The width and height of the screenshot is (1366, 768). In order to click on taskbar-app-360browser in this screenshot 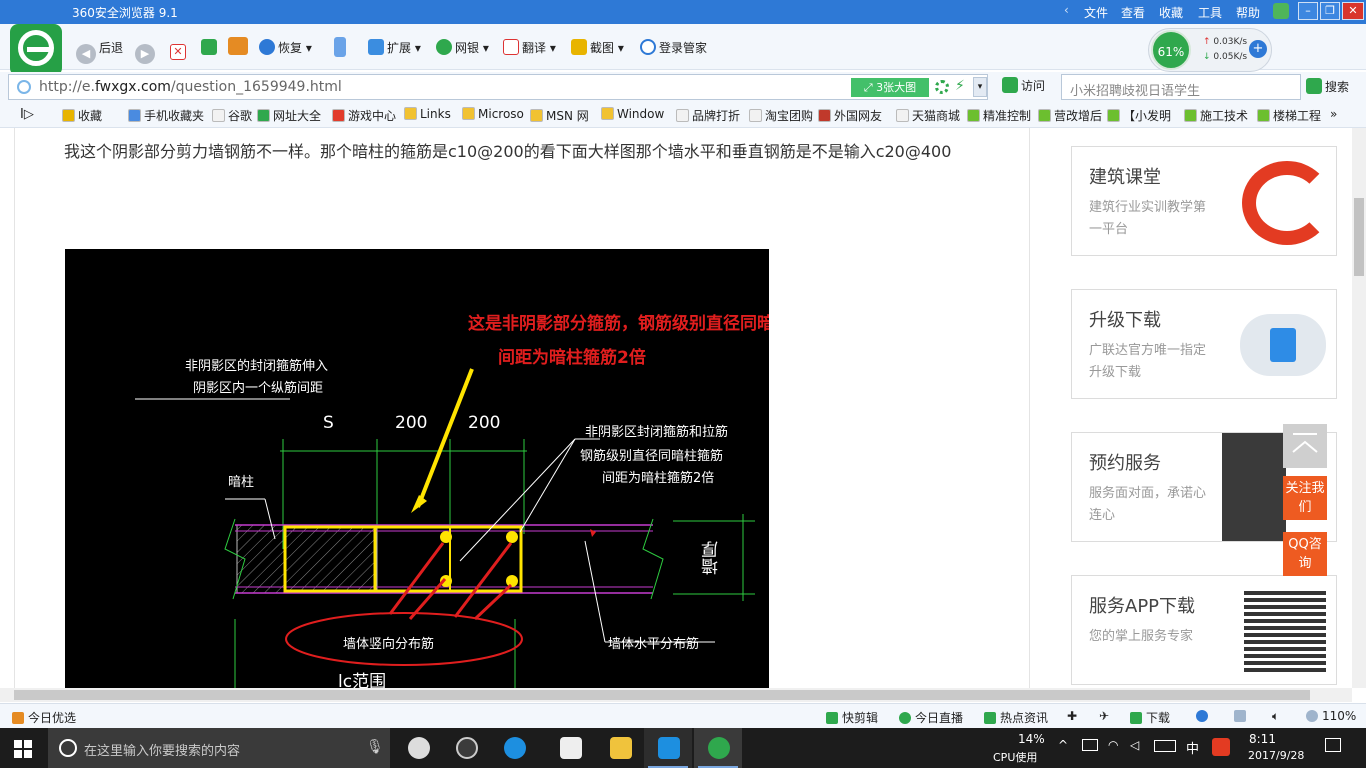, I will do `click(718, 748)`.